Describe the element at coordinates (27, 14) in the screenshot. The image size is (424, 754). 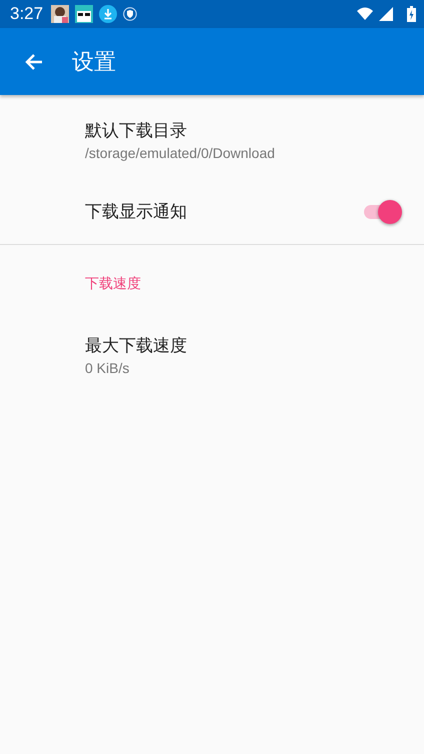
I see `clock: 3:27` at that location.